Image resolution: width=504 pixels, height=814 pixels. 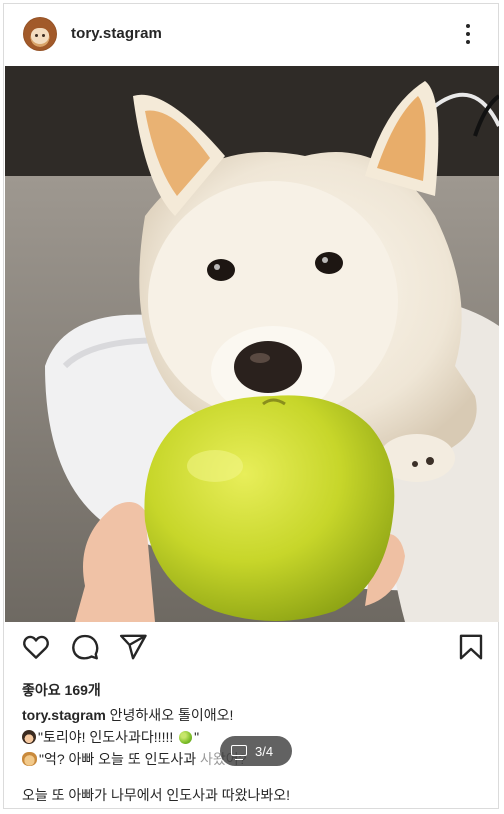 I want to click on username: tory.stagram, so click(x=116, y=33).